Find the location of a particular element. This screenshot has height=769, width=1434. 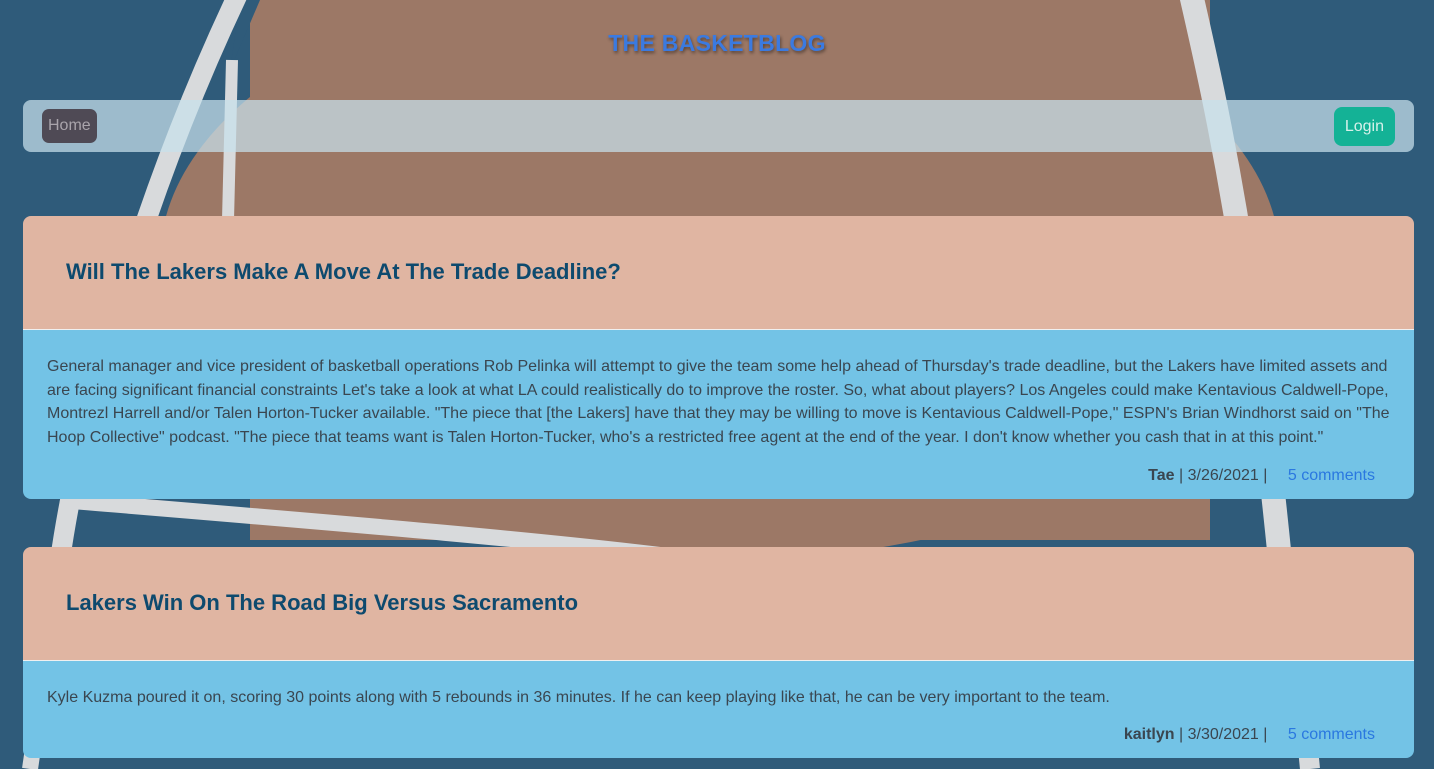

post-author: kaitlyn is located at coordinates (1149, 734).